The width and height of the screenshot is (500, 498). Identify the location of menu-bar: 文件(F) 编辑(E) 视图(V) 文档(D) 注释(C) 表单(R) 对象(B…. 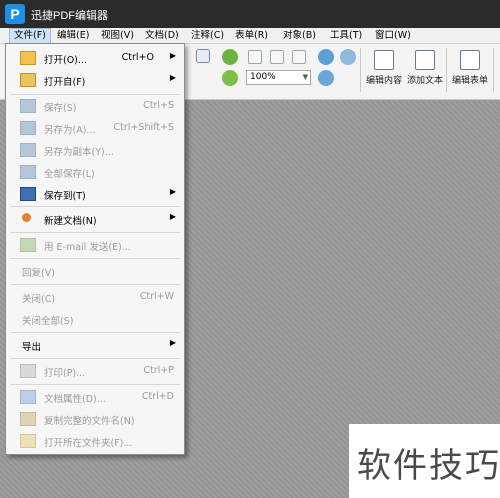
(250, 36).